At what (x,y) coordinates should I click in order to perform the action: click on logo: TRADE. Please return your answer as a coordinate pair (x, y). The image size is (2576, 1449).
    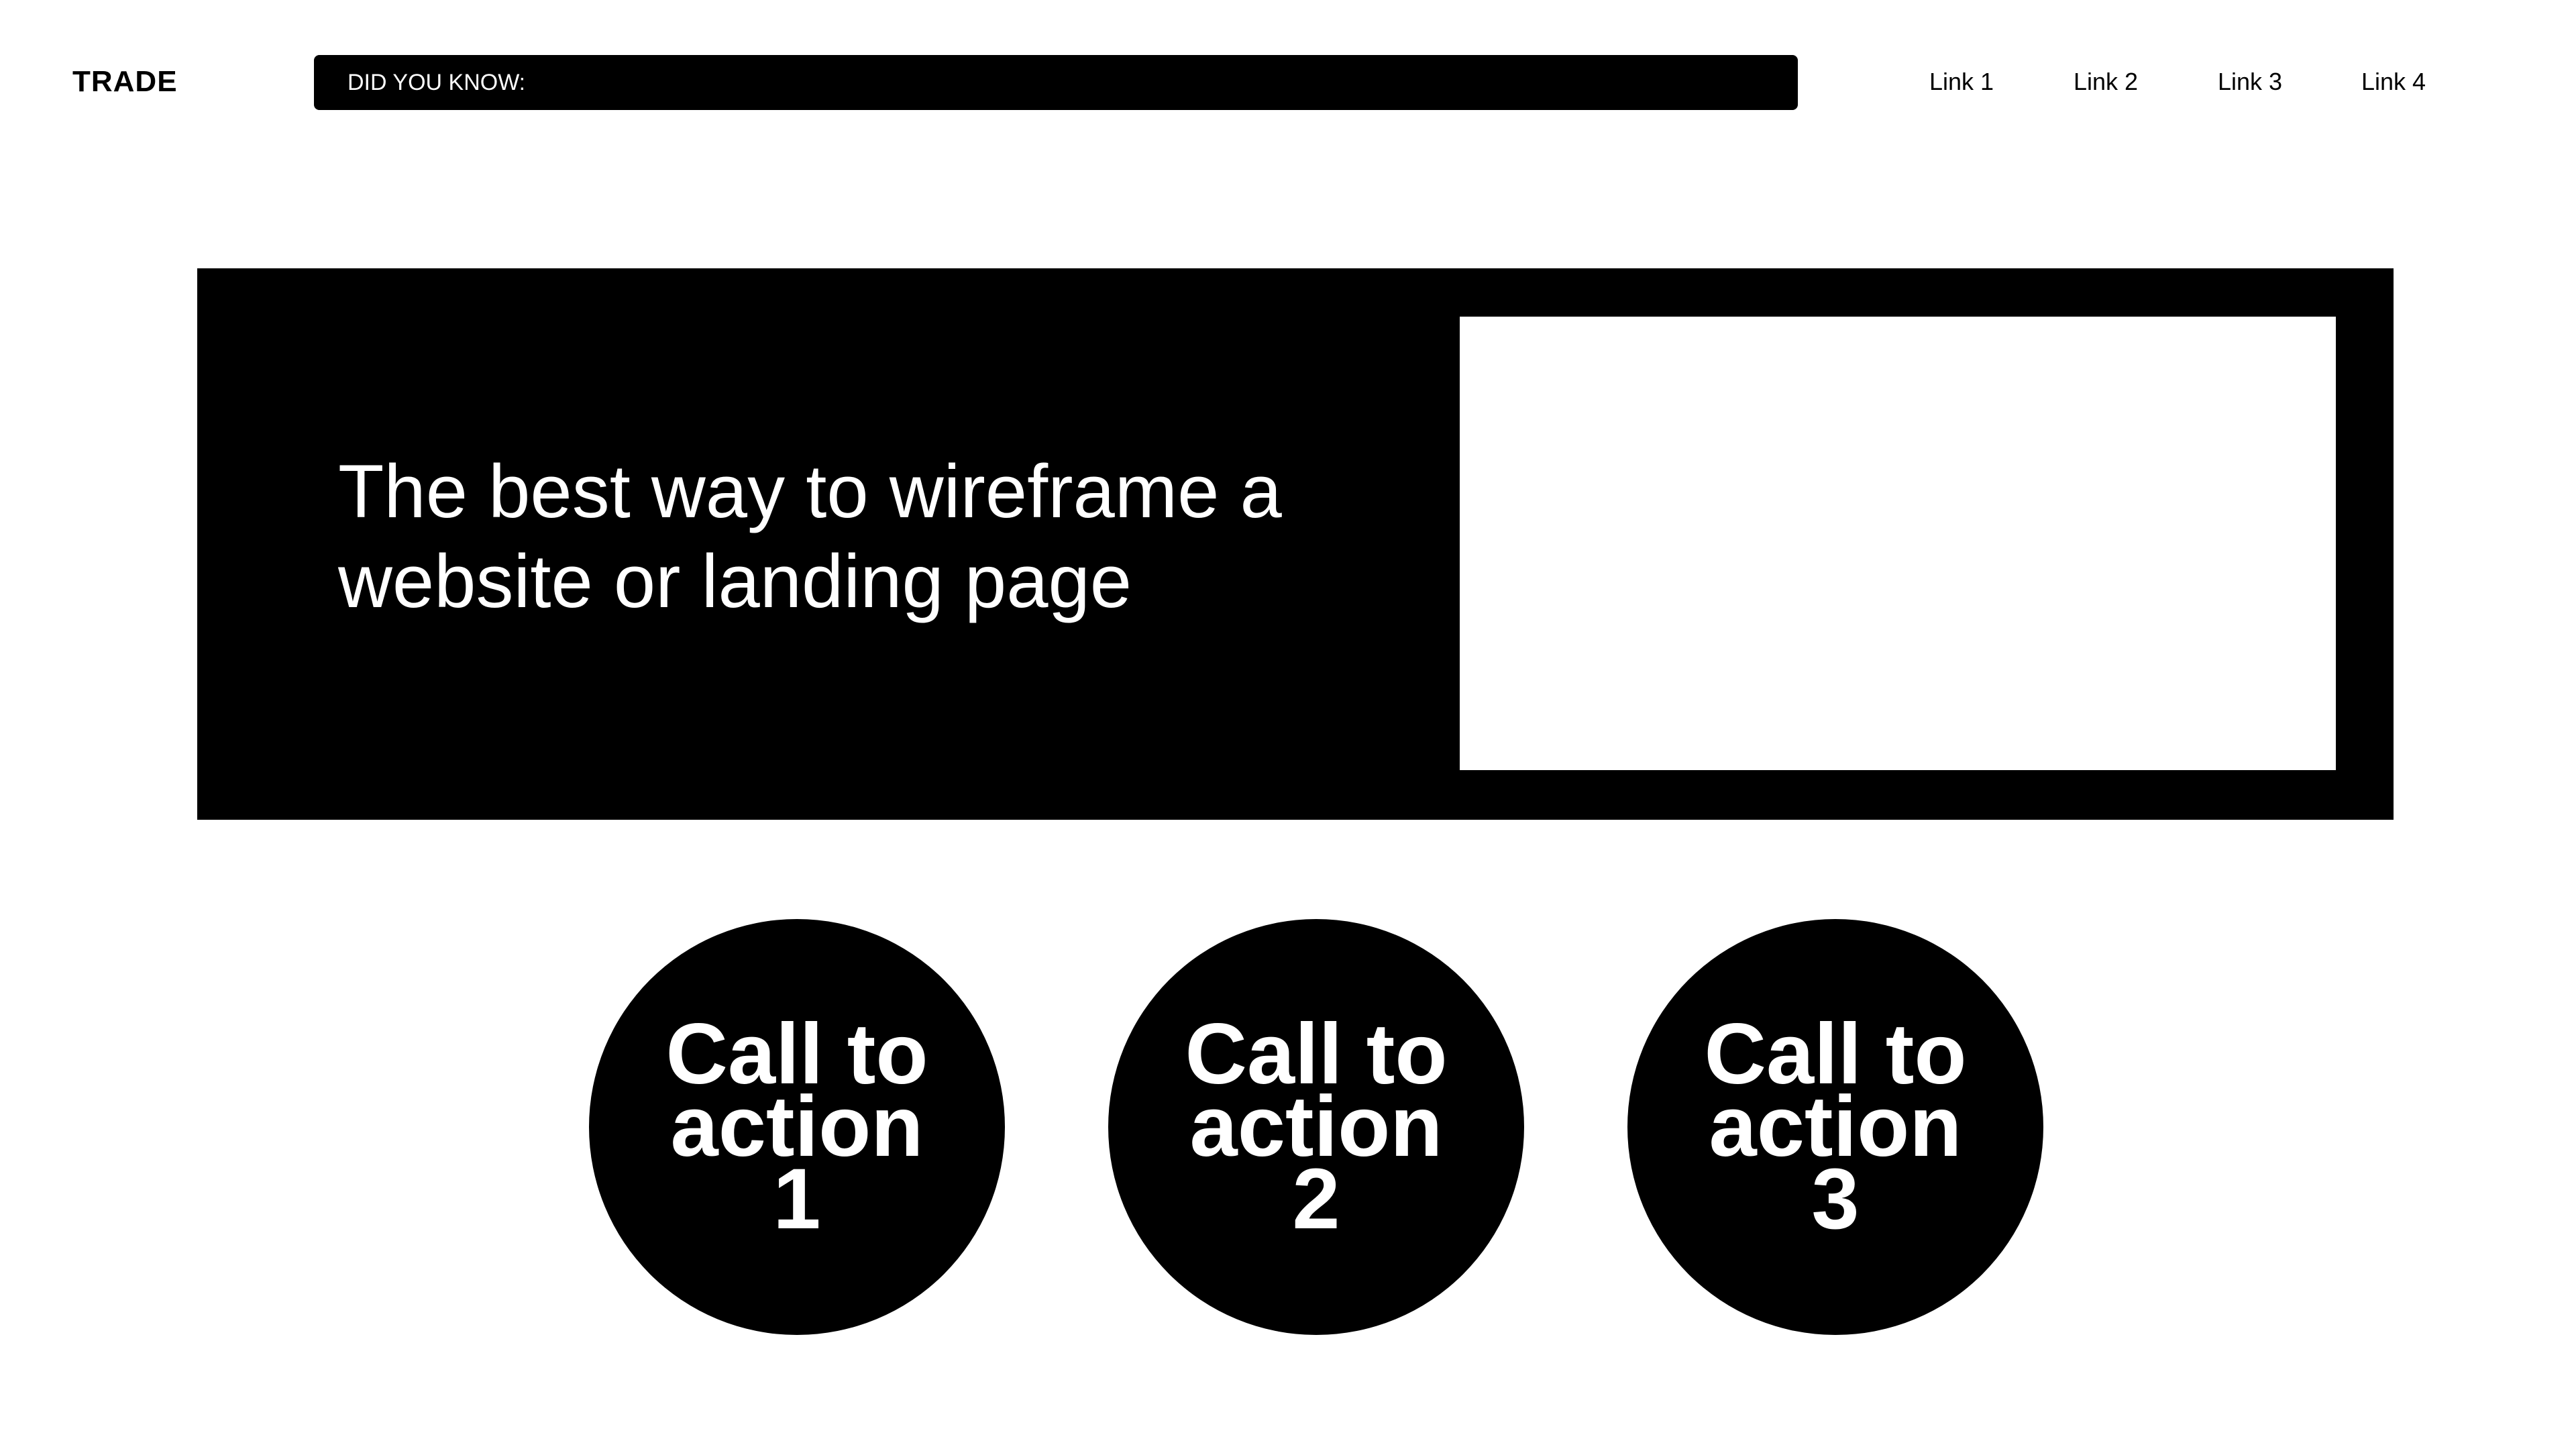
    Looking at the image, I should click on (125, 81).